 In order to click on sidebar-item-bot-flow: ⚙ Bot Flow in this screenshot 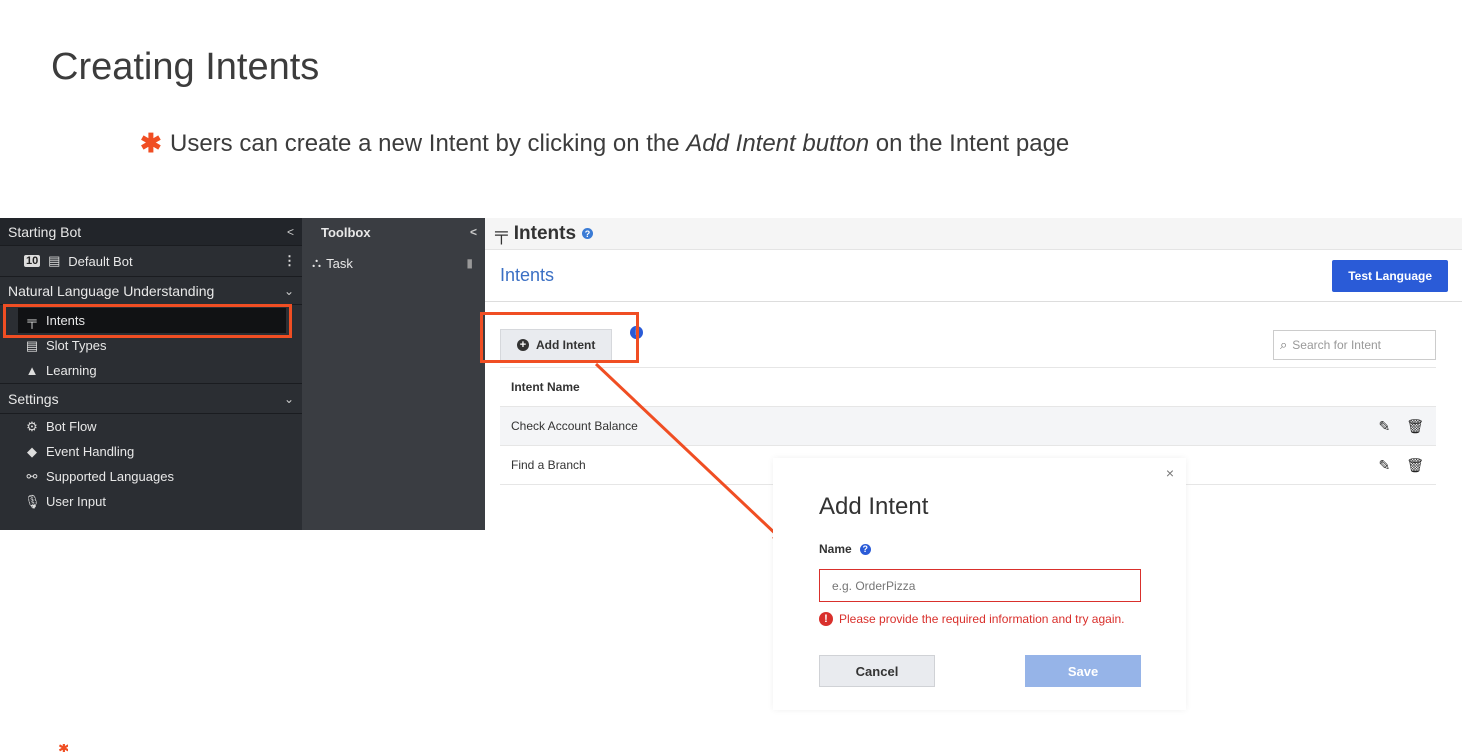, I will do `click(151, 426)`.